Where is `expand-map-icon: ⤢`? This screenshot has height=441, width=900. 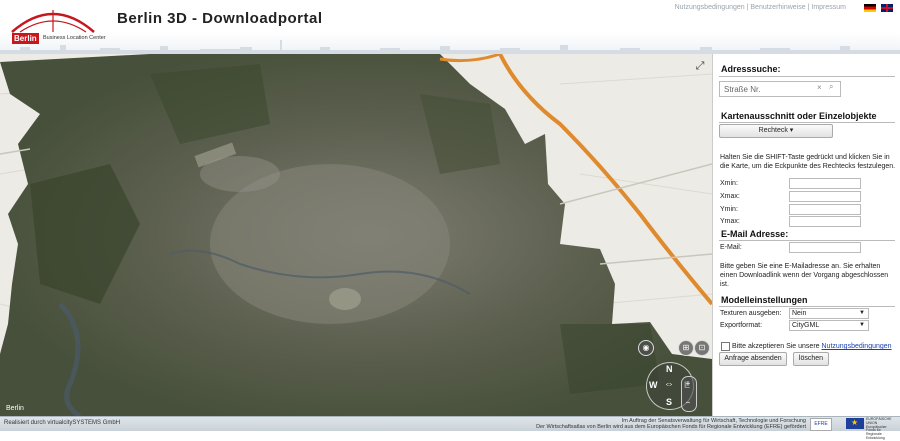 expand-map-icon: ⤢ is located at coordinates (700, 66).